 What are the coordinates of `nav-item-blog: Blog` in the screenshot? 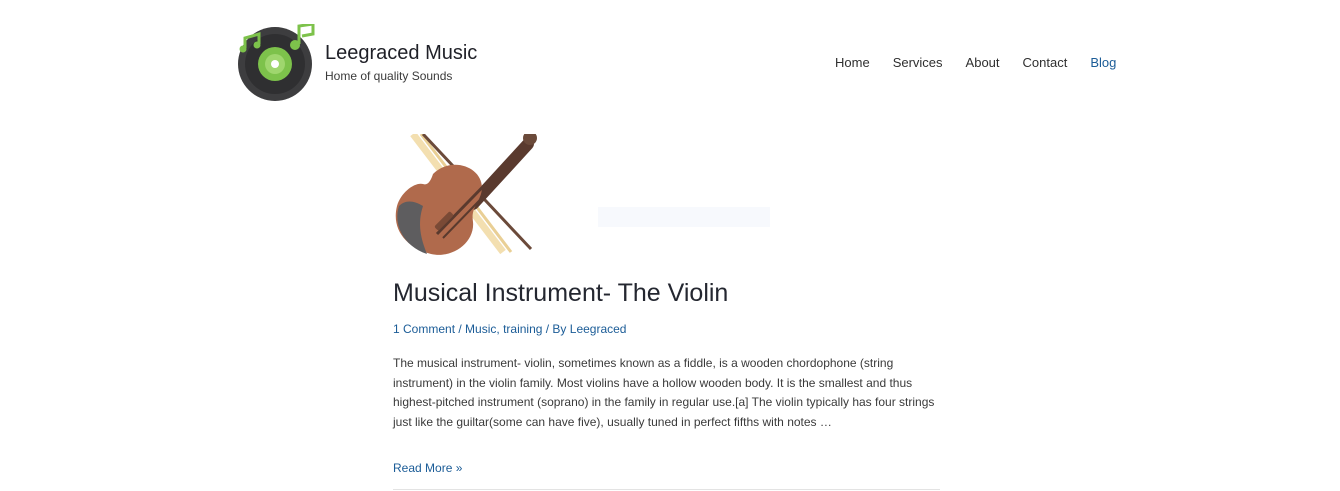 It's located at (1103, 62).